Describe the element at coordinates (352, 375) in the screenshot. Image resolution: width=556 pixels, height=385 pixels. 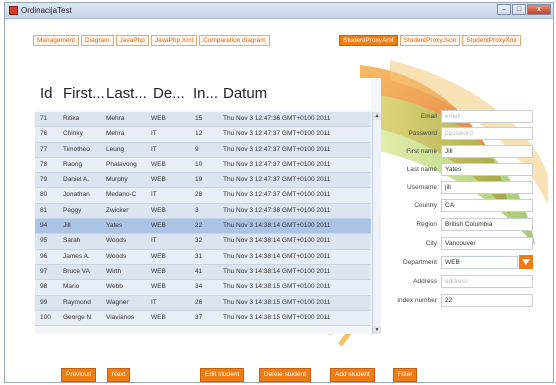
I see `add-student-button: Add student` at that location.